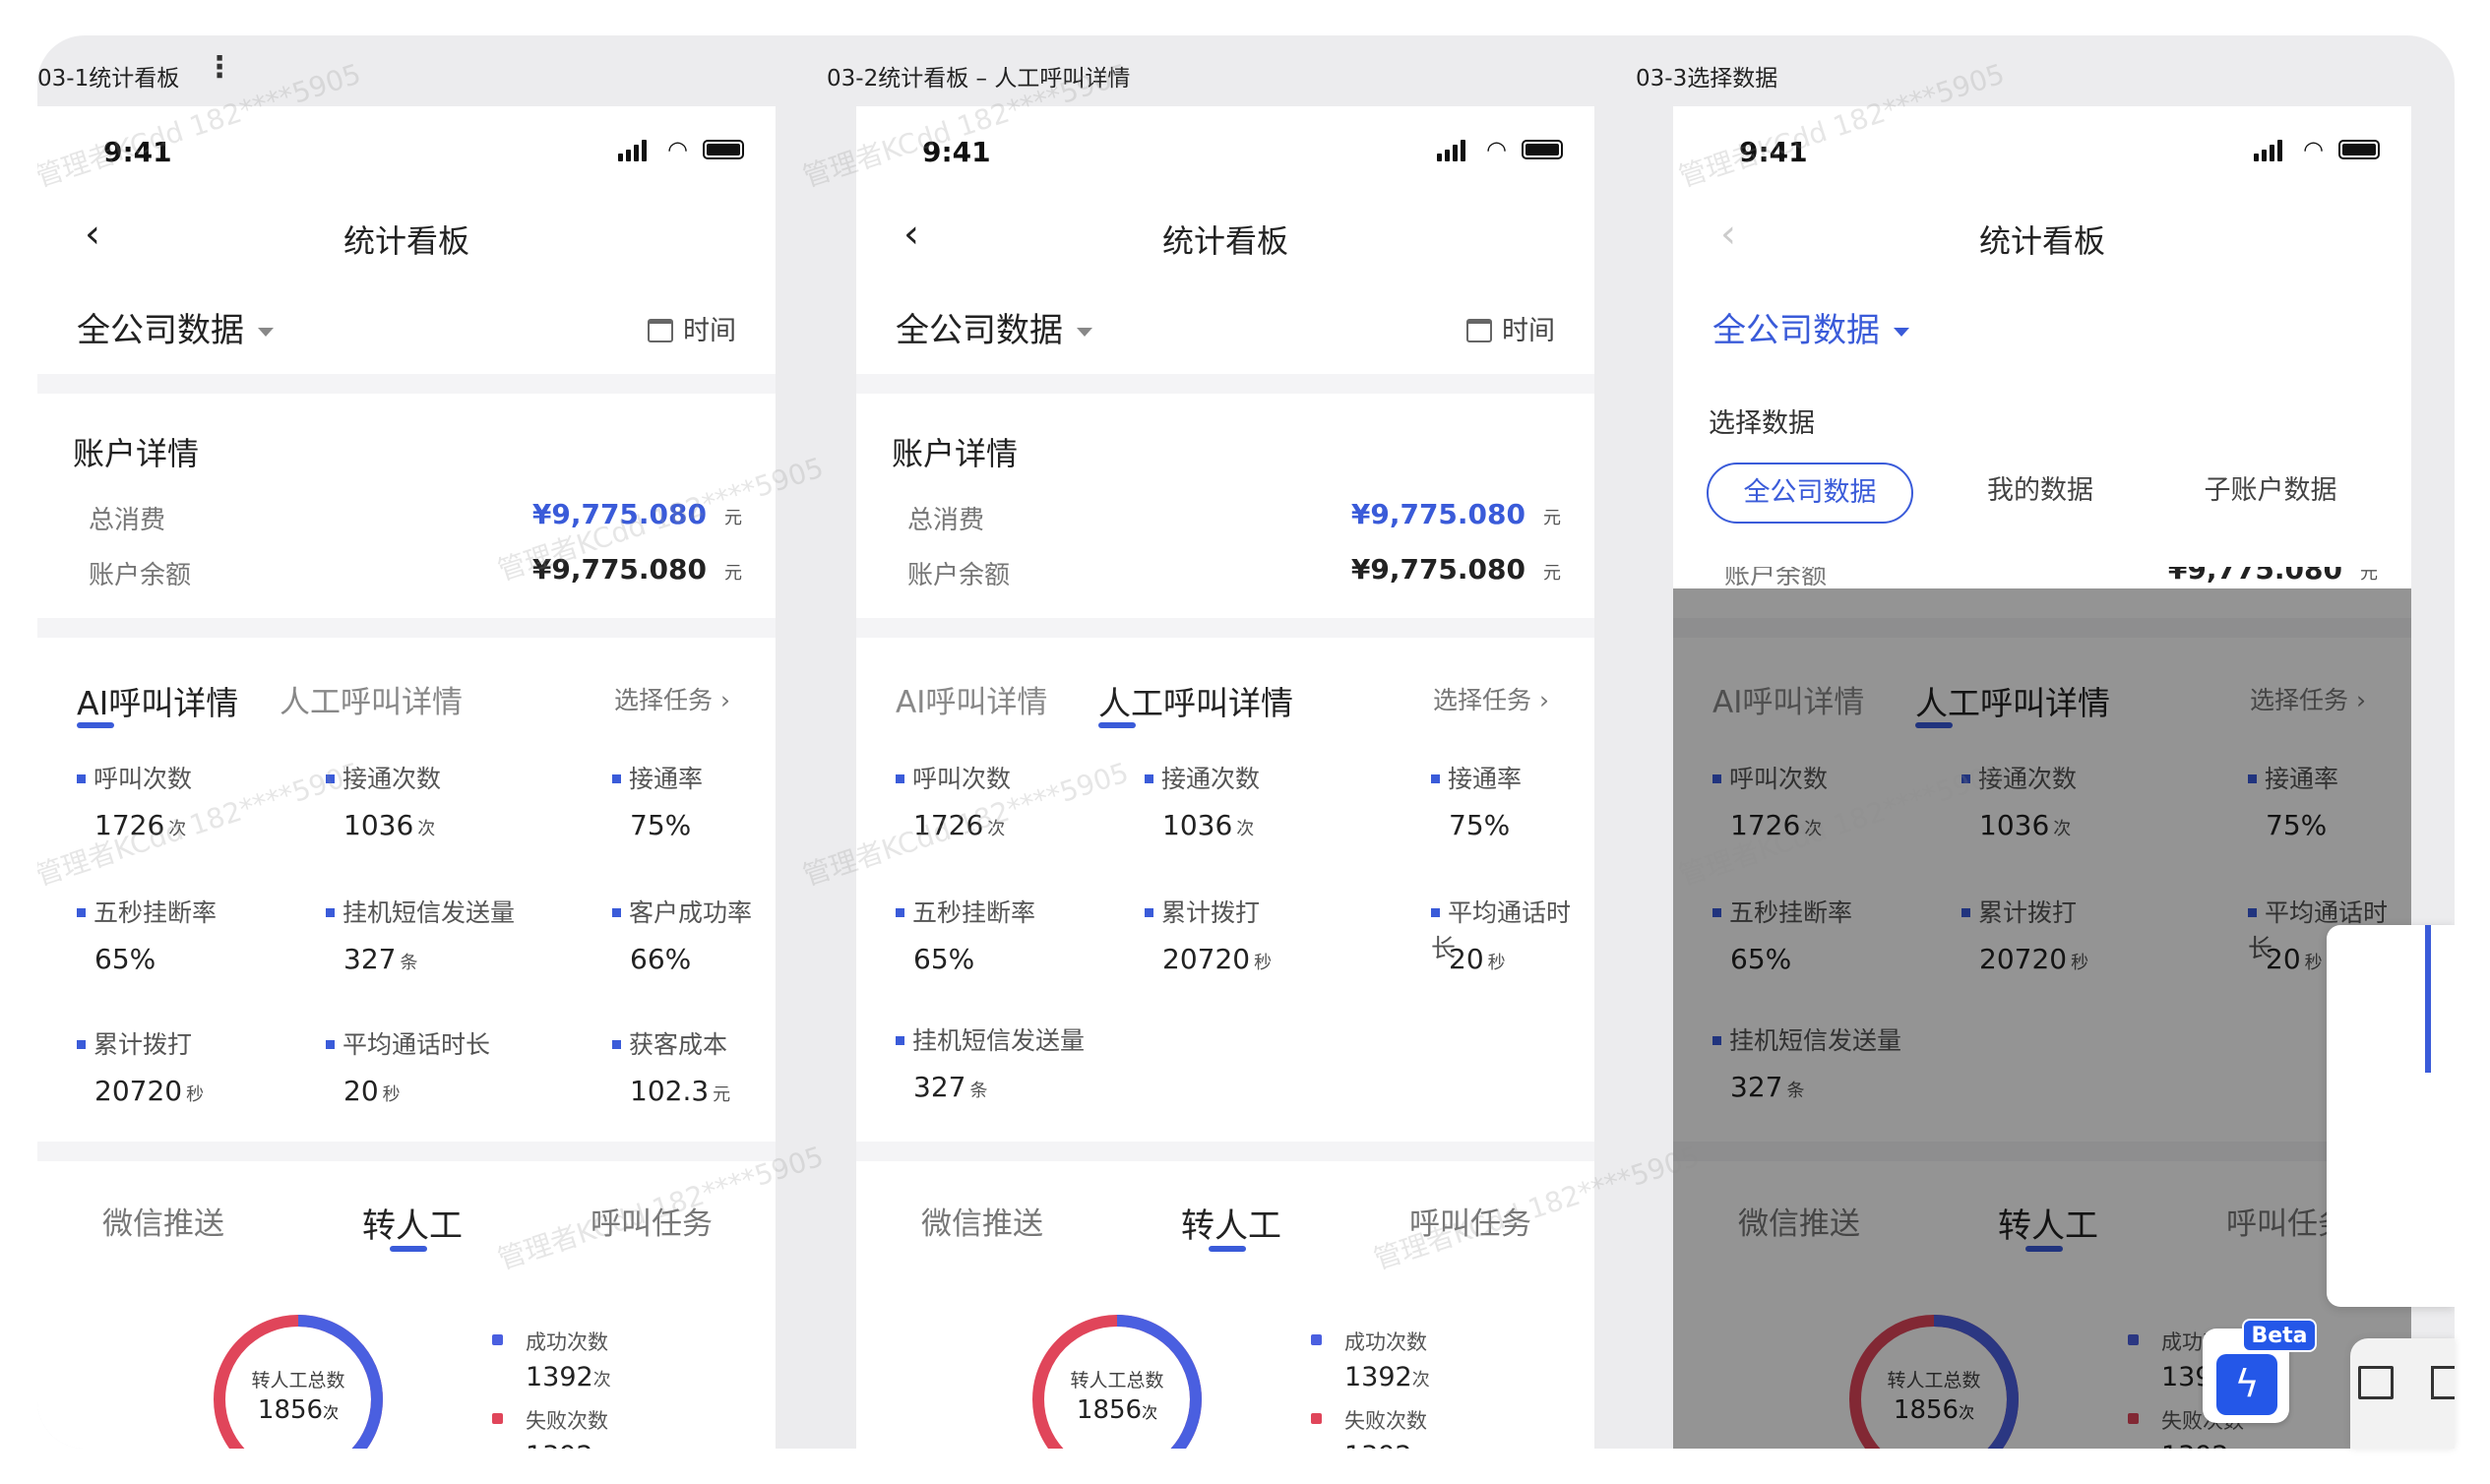 Image resolution: width=2490 pixels, height=1484 pixels. Describe the element at coordinates (2391, 1116) in the screenshot. I see `floating-panel` at that location.